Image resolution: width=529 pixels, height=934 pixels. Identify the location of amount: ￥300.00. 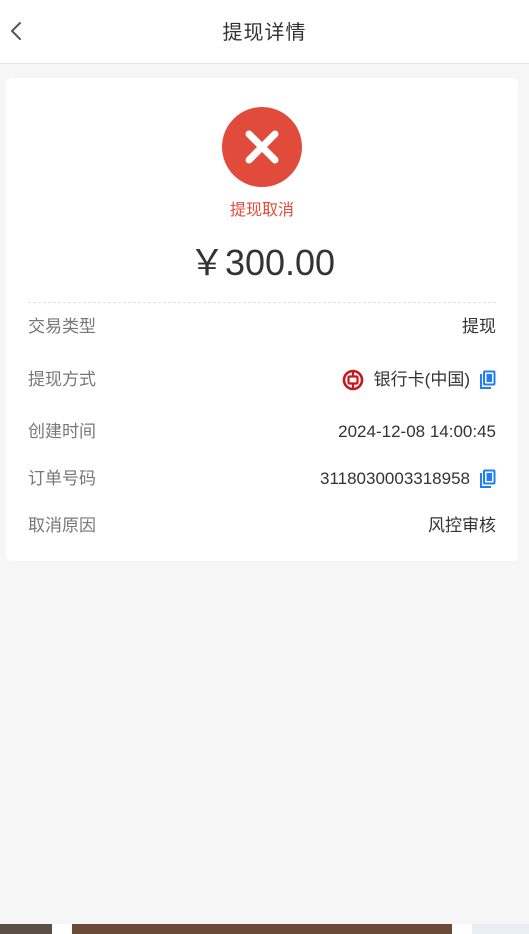
(262, 262).